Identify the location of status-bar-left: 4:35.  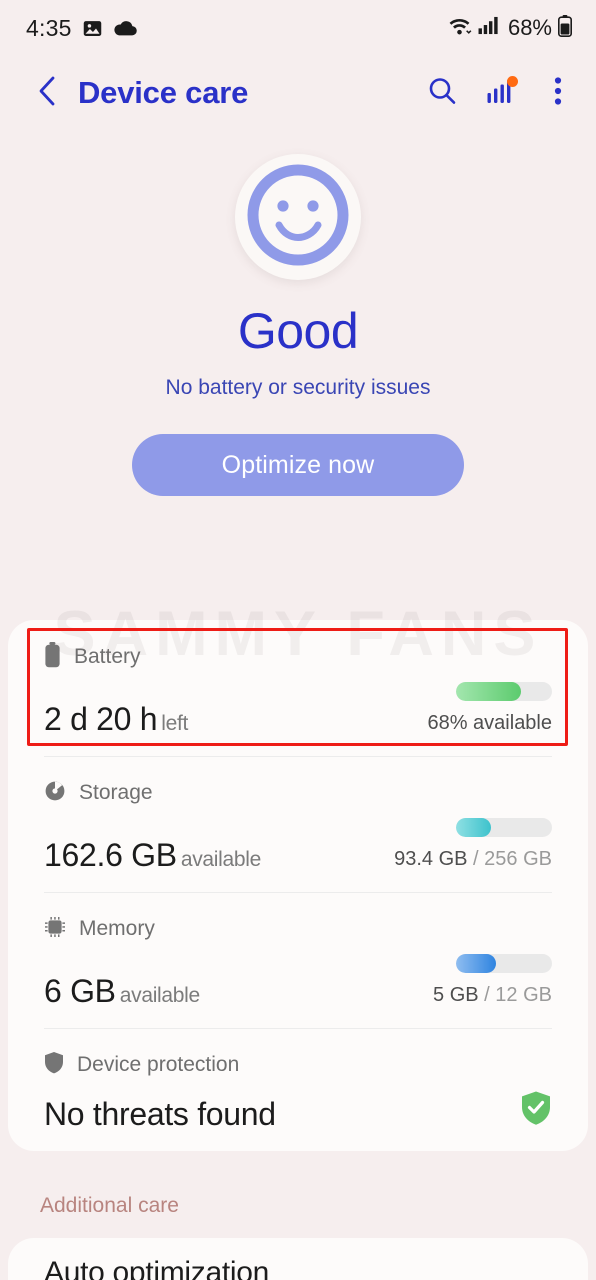
(81, 28).